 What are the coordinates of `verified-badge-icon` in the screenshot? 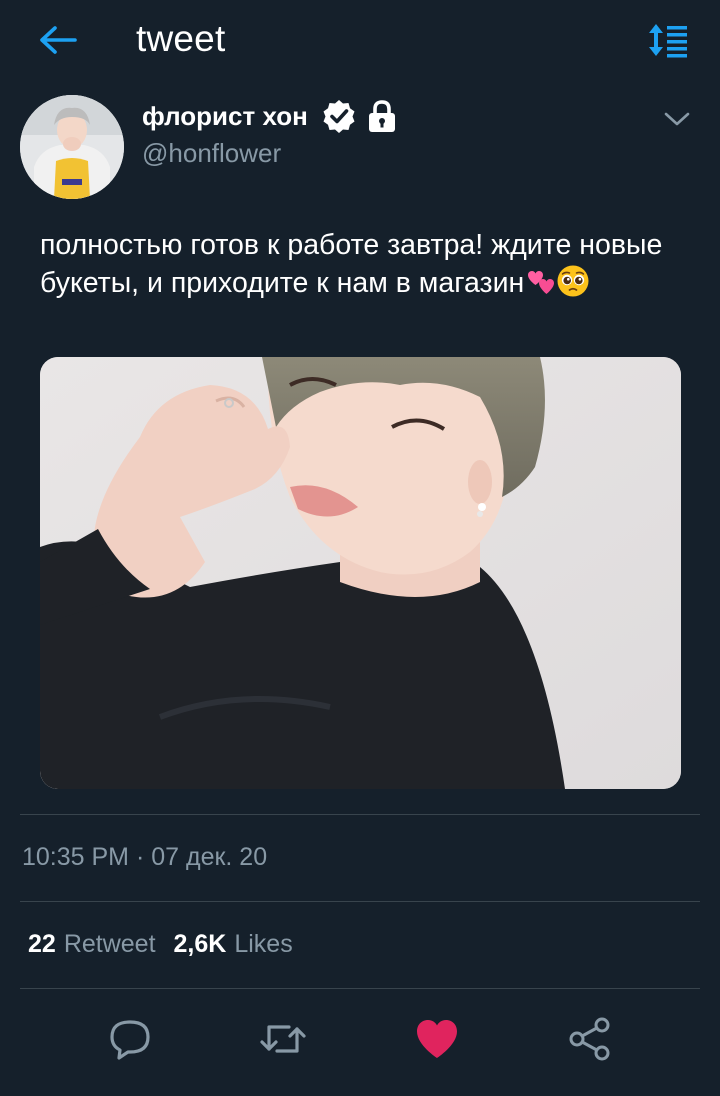 It's located at (339, 116).